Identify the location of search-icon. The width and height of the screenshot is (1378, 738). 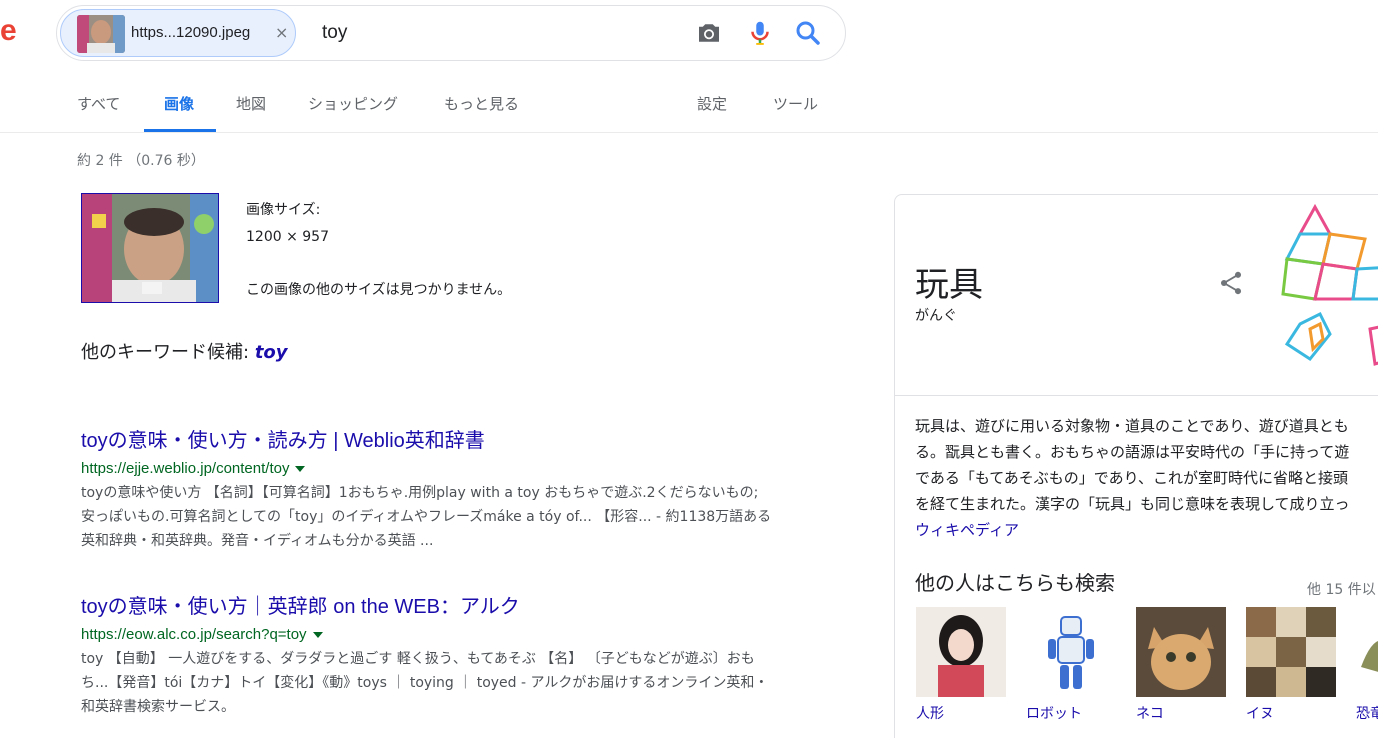
(808, 33).